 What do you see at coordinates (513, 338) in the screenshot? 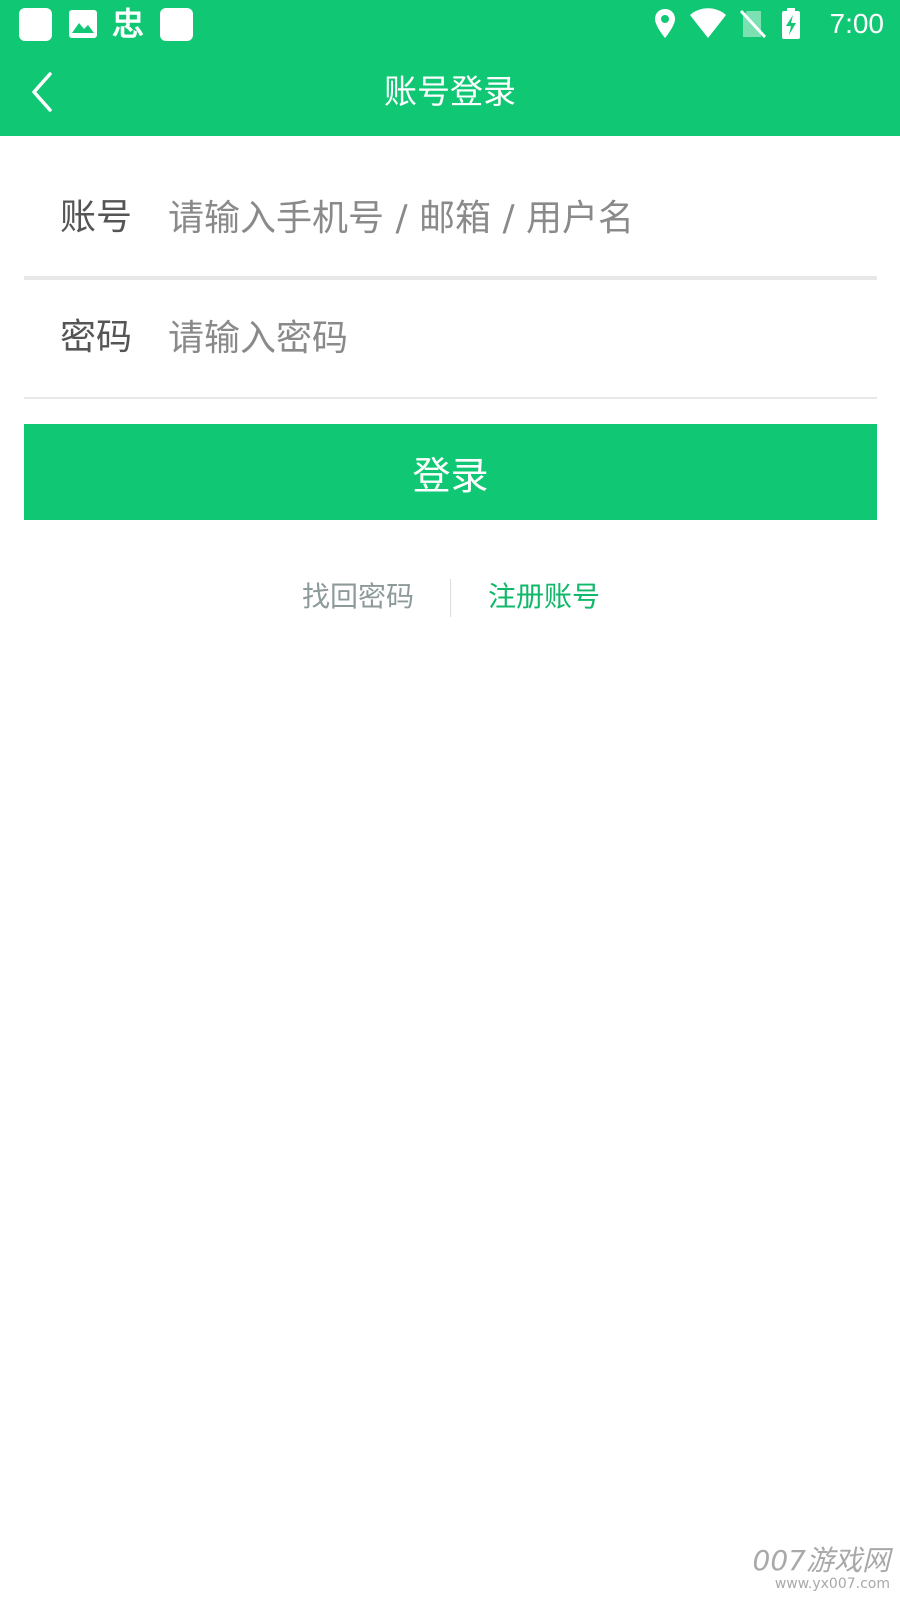
I see `password-input` at bounding box center [513, 338].